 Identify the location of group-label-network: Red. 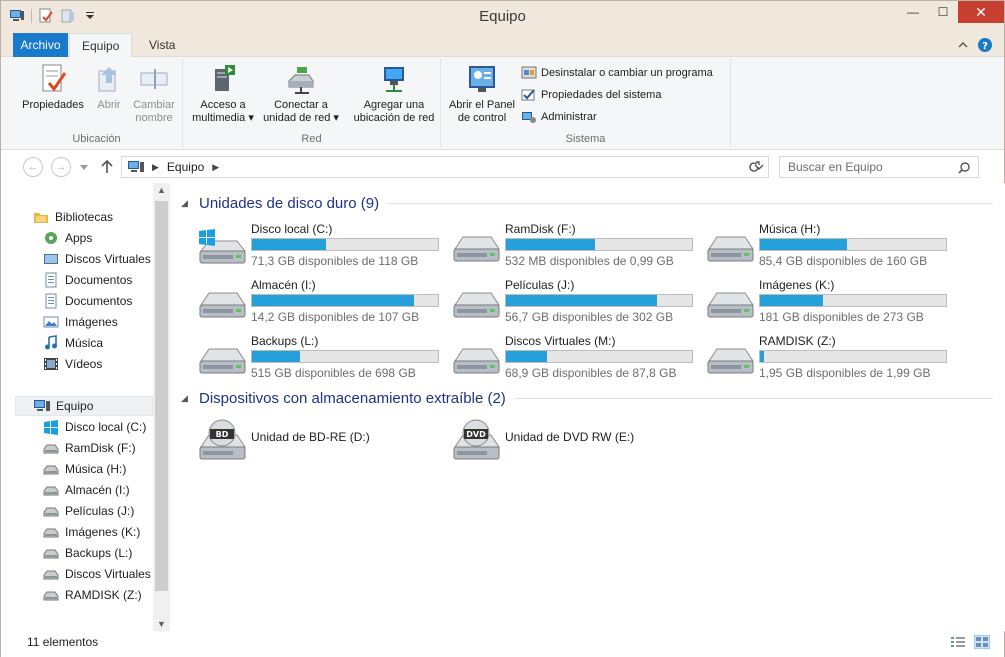
(311, 139).